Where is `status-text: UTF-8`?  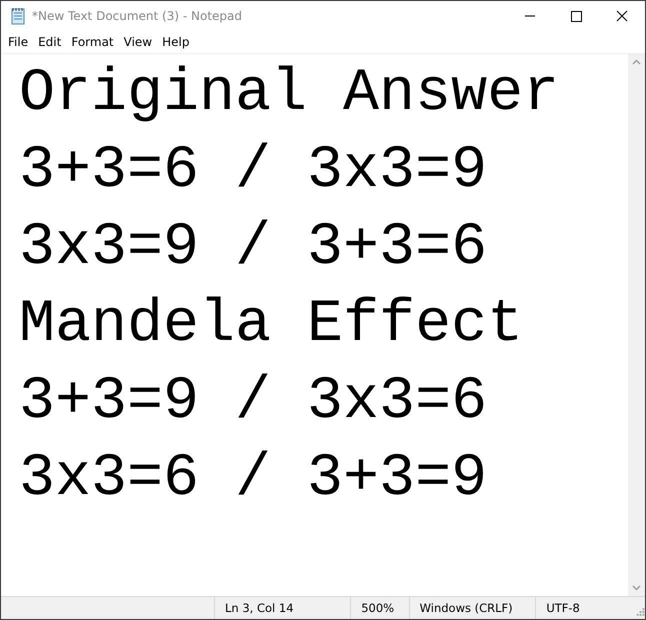 status-text: UTF-8 is located at coordinates (583, 608).